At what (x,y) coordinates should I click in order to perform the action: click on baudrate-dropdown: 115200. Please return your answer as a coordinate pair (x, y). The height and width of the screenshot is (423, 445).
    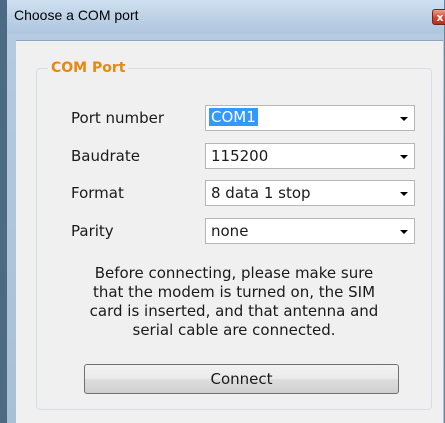
    Looking at the image, I should click on (310, 156).